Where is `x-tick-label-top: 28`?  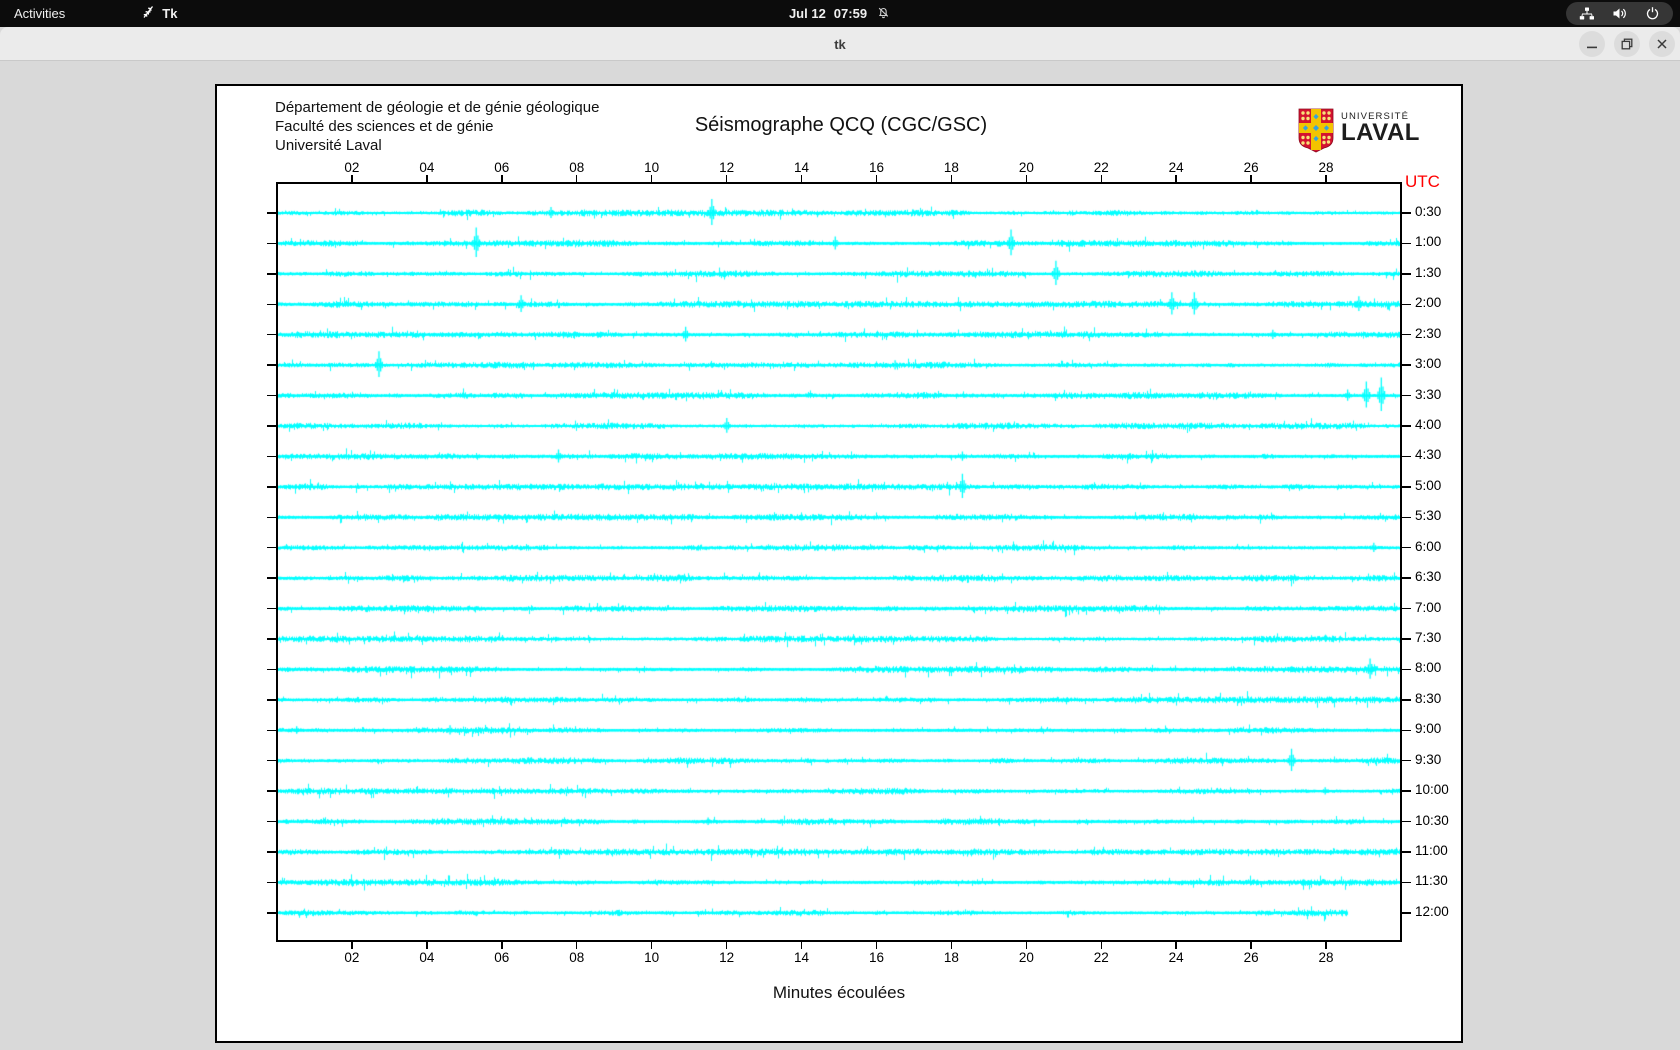 x-tick-label-top: 28 is located at coordinates (1326, 167).